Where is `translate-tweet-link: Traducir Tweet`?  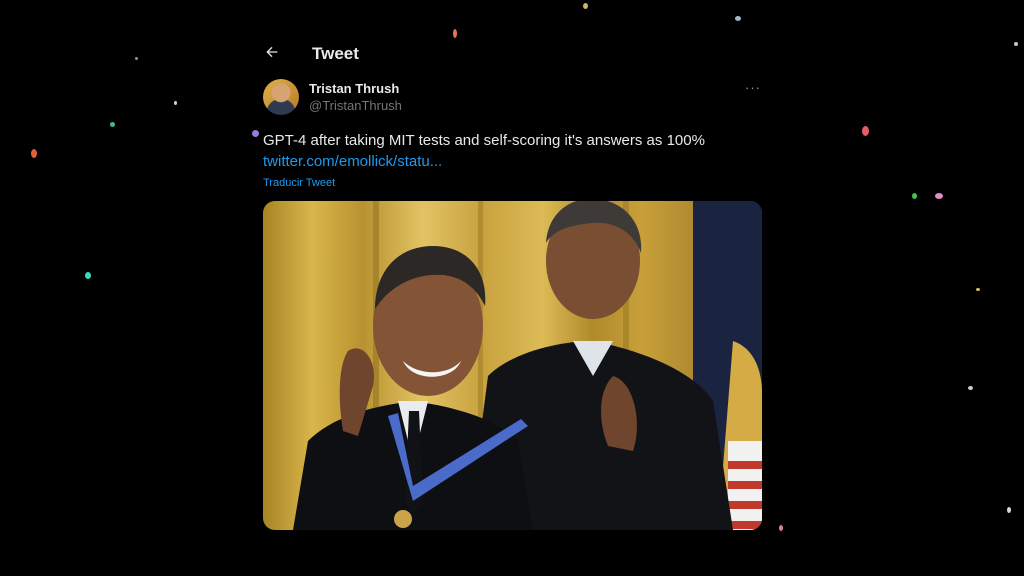 translate-tweet-link: Traducir Tweet is located at coordinates (299, 183).